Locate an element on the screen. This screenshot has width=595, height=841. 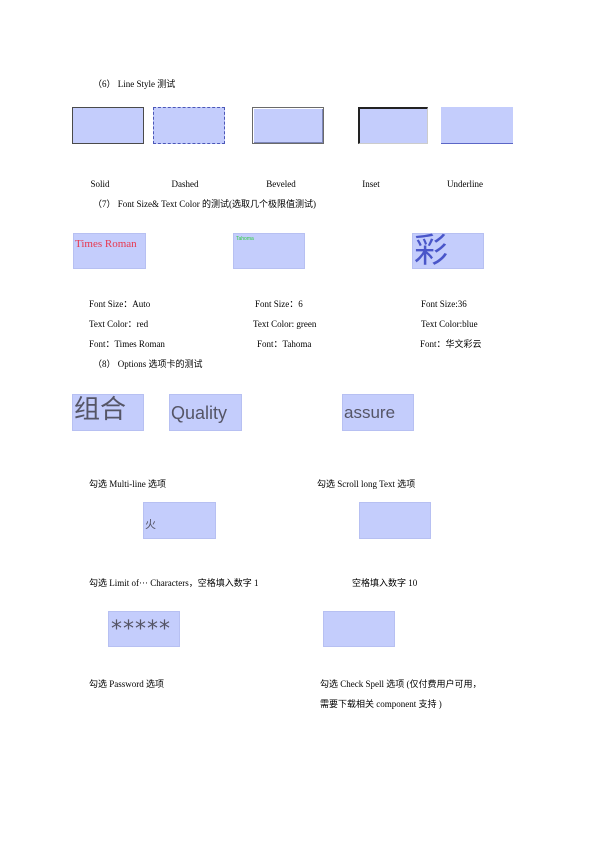
field-assure: assure is located at coordinates (378, 412).